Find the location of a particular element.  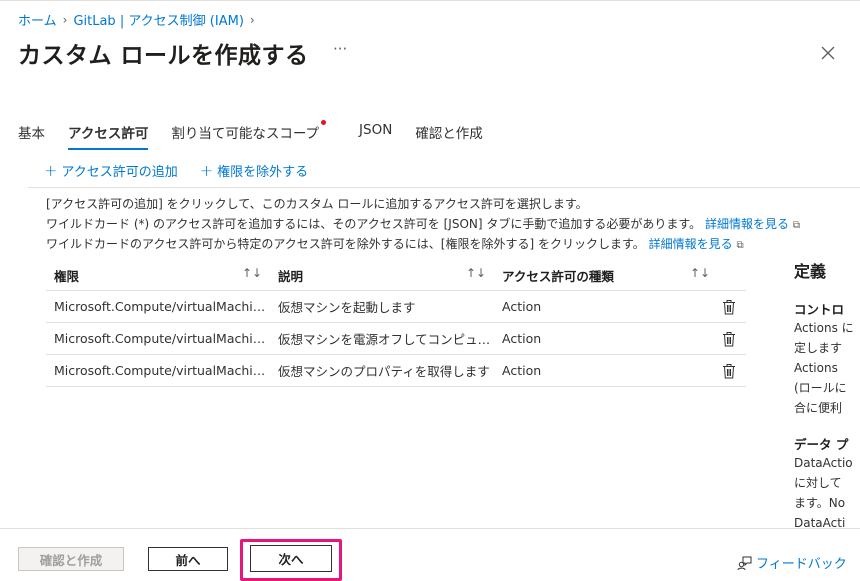

tab-json-label: JSON is located at coordinates (376, 130).